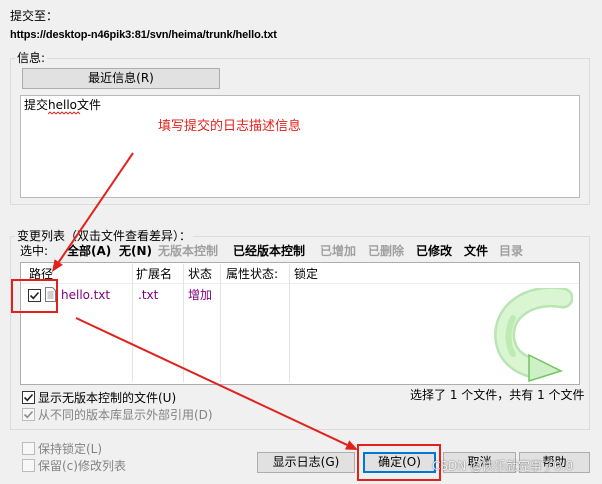 This screenshot has height=484, width=602. I want to click on message-group-title: 信息:, so click(31, 58).